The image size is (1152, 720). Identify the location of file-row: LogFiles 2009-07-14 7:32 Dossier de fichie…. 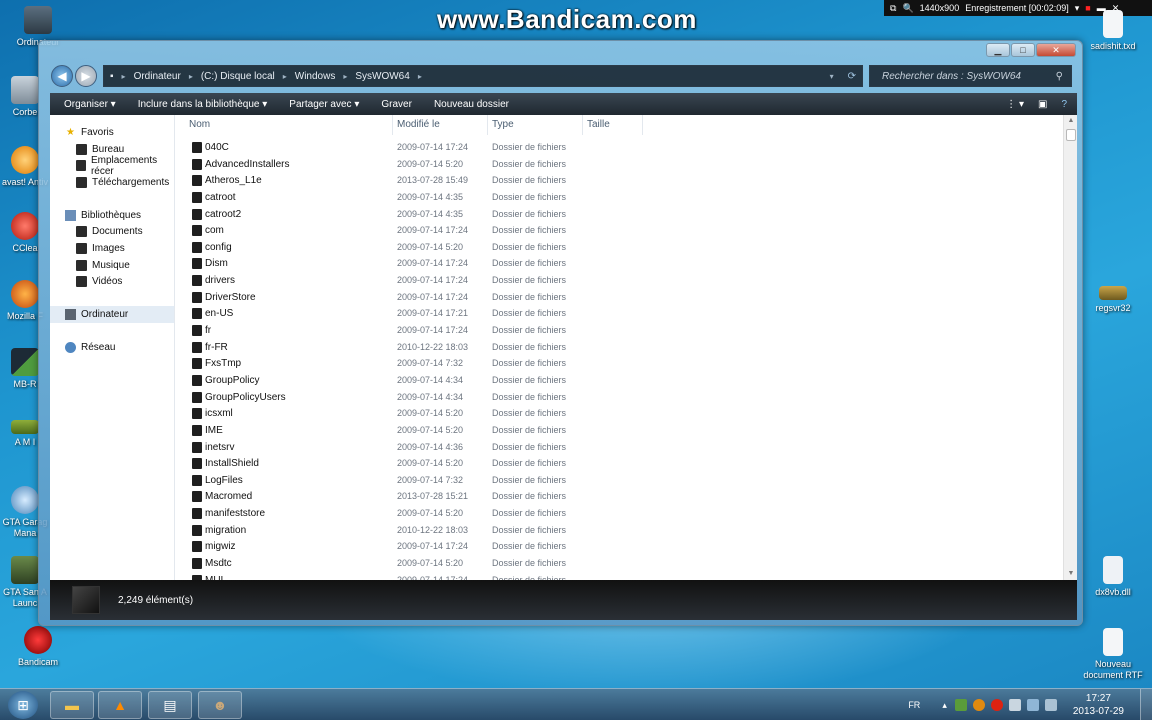
(619, 480).